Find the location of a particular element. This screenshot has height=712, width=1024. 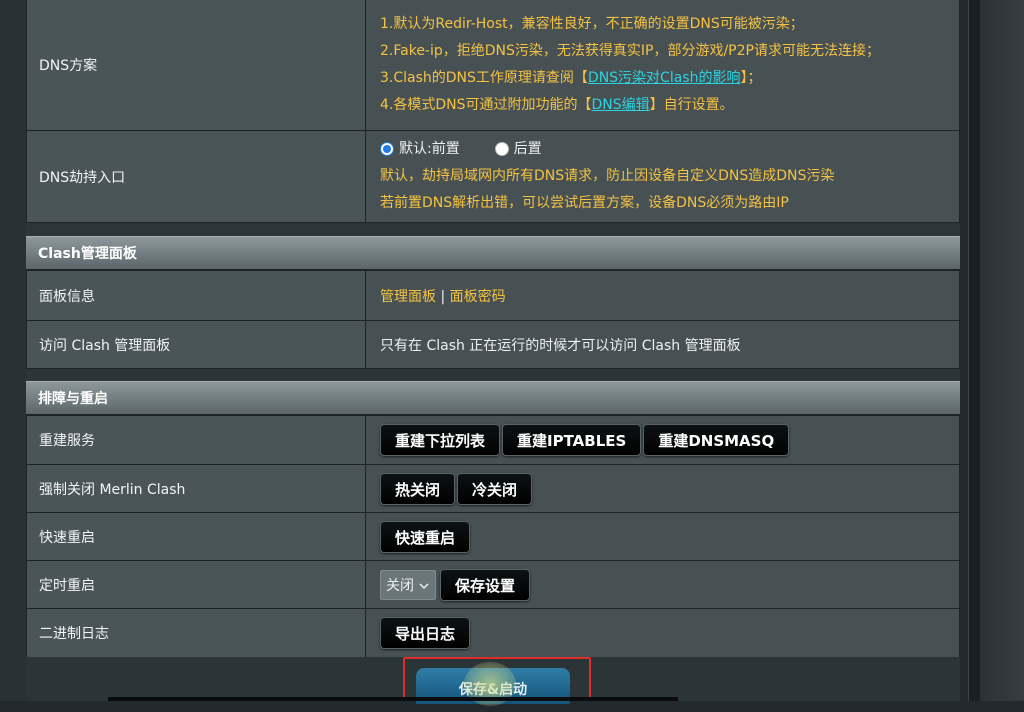

dns-hijack-radios: 默认:前置 后置 is located at coordinates (669, 149).